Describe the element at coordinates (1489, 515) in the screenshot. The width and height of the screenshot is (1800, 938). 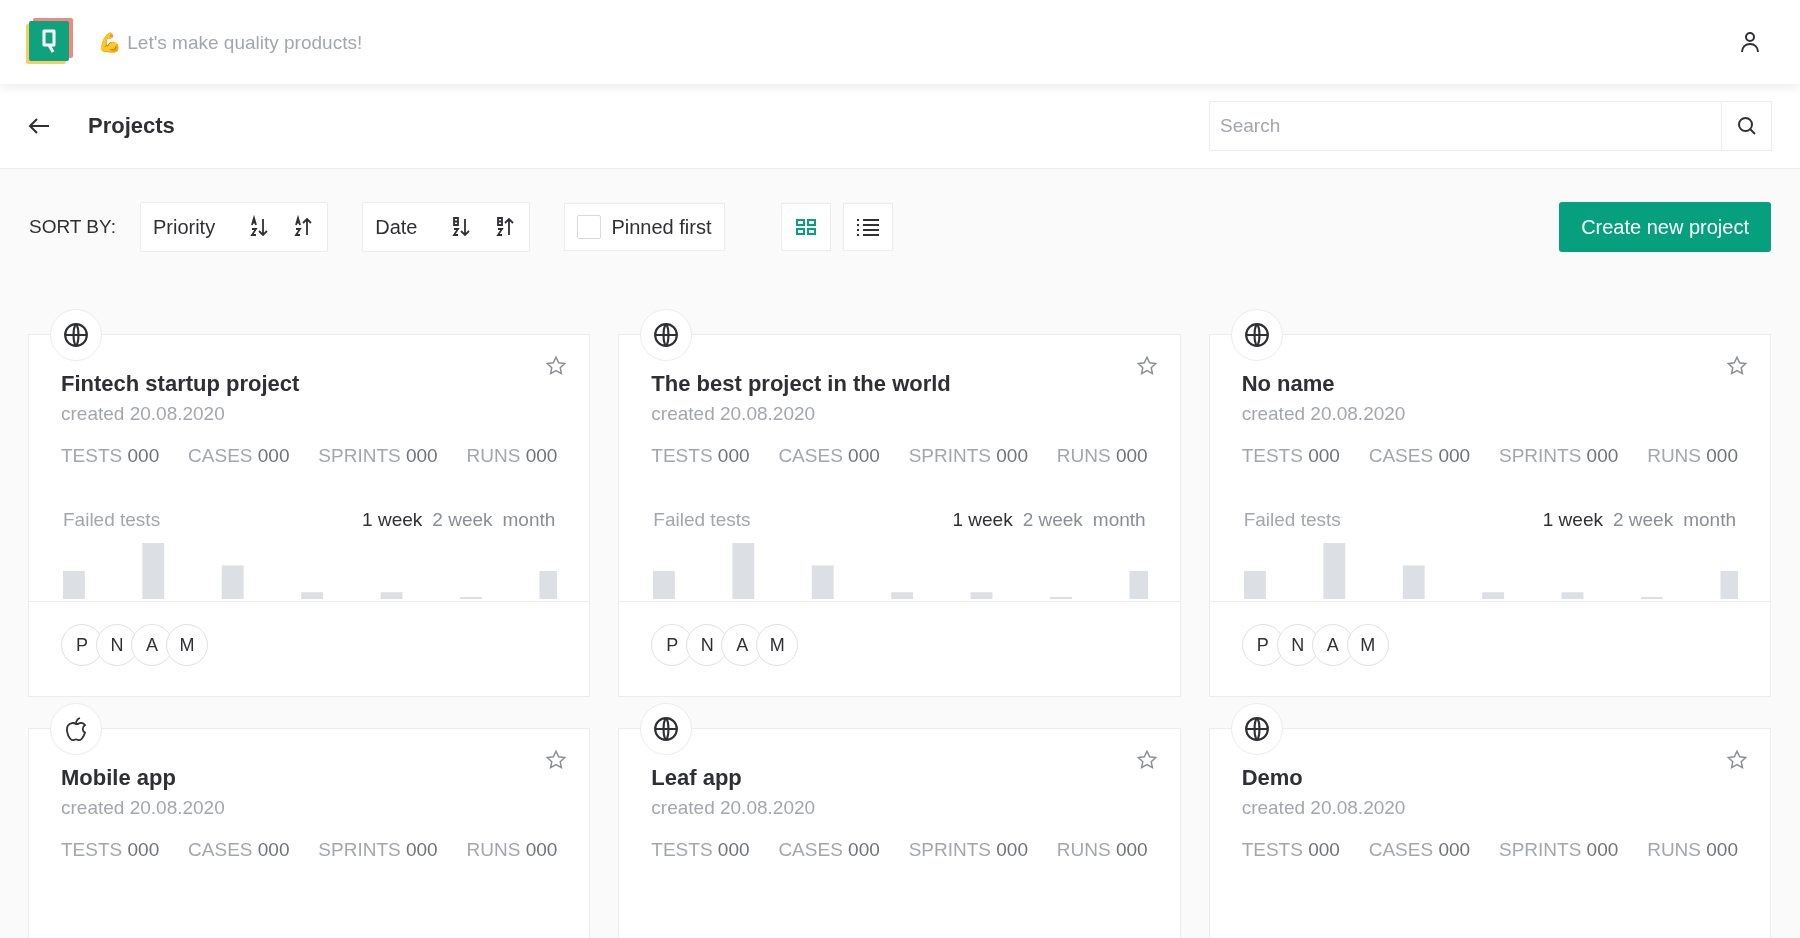
I see `project-card: No name created 20.08.2020 TESTS 000 CASES 000 SPRINTS 000 RUNS 000 Failed tests 1 week 2 week month P N A M` at that location.